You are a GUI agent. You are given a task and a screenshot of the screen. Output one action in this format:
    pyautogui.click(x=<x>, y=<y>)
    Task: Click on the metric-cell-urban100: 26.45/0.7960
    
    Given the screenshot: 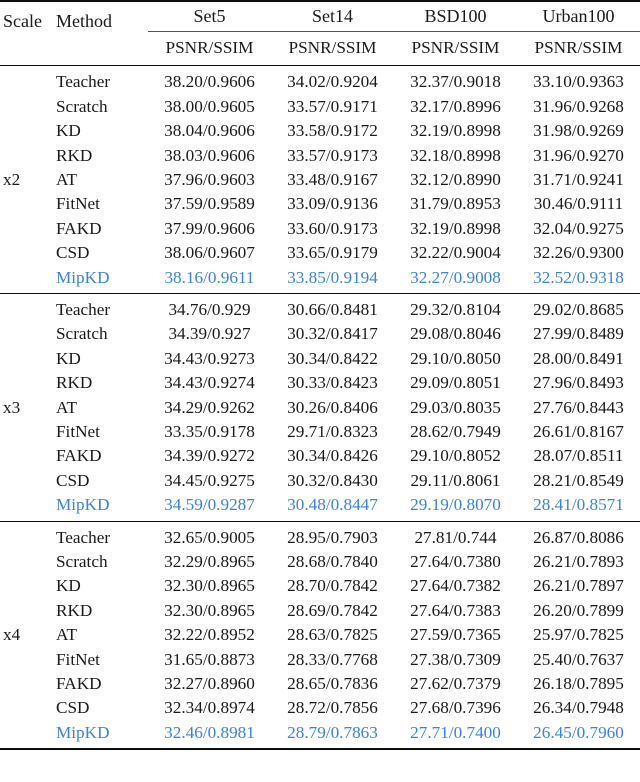 What is the action you would take?
    pyautogui.click(x=578, y=732)
    